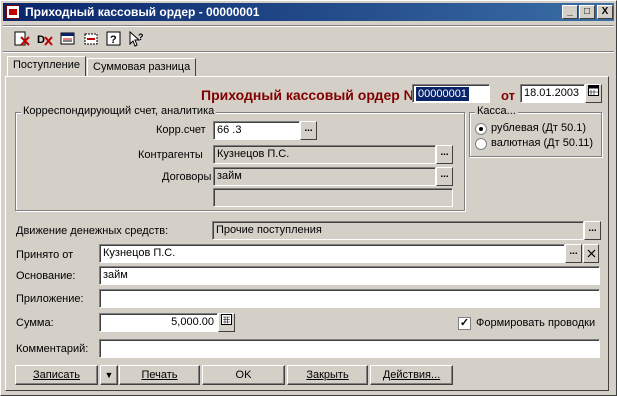  What do you see at coordinates (605, 12) in the screenshot?
I see `close-window-button: X` at bounding box center [605, 12].